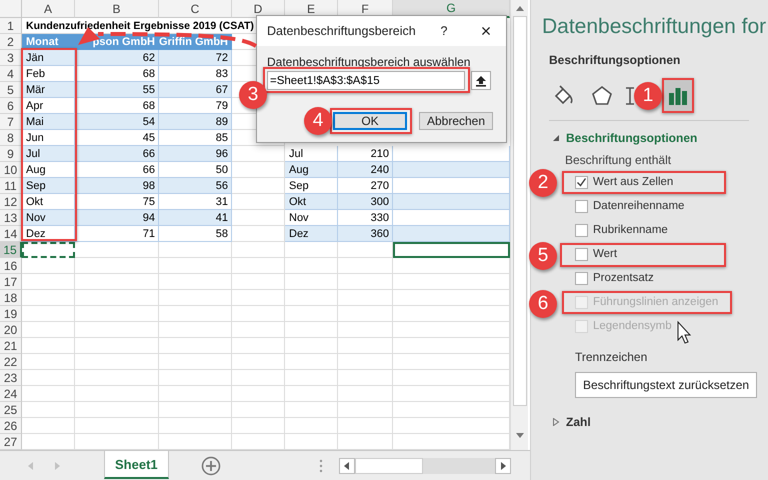  Describe the element at coordinates (195, 90) in the screenshot. I see `table-cell: 67` at that location.